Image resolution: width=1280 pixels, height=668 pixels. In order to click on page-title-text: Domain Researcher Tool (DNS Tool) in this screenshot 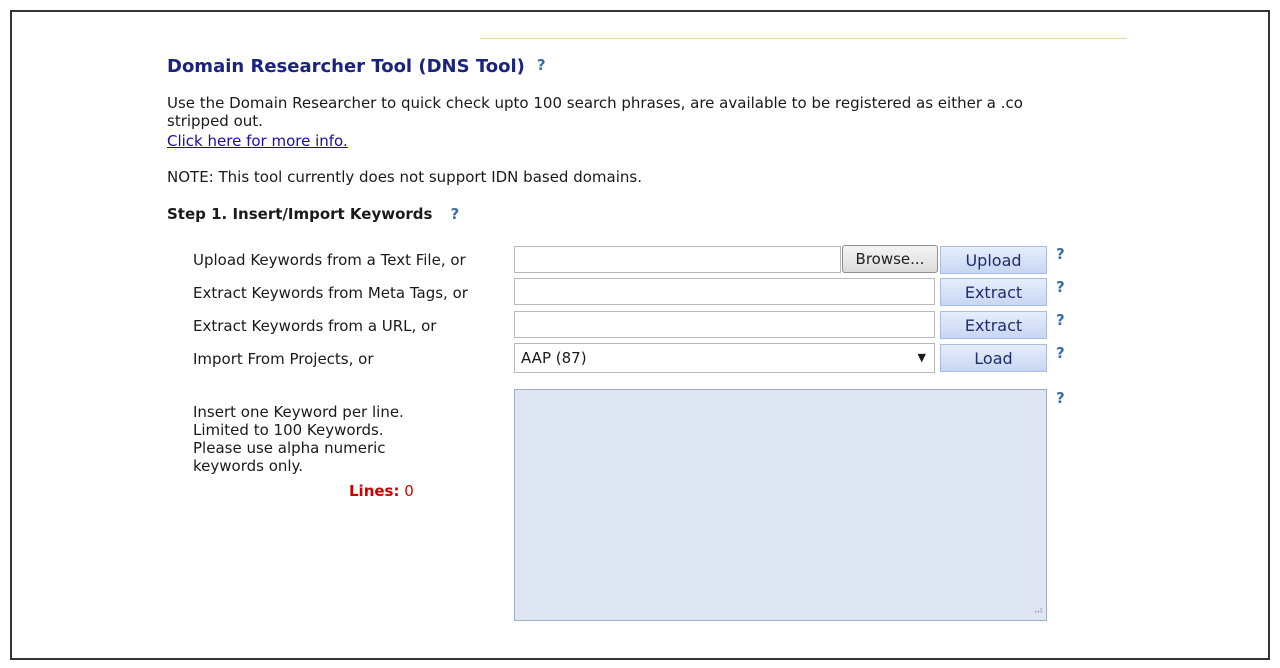, I will do `click(346, 66)`.